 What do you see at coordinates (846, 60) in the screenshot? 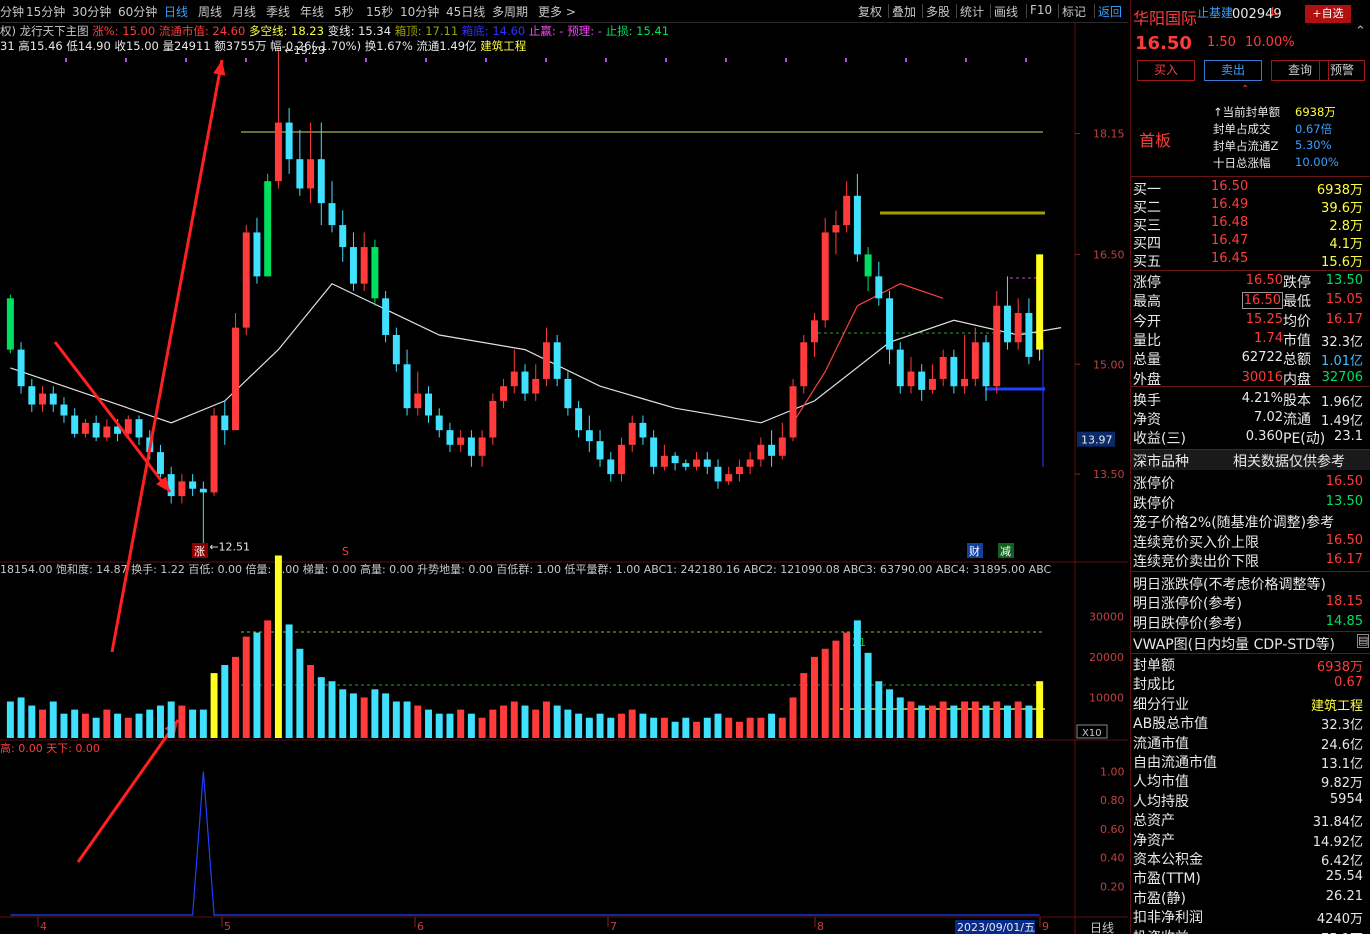
I see `signal-dot` at bounding box center [846, 60].